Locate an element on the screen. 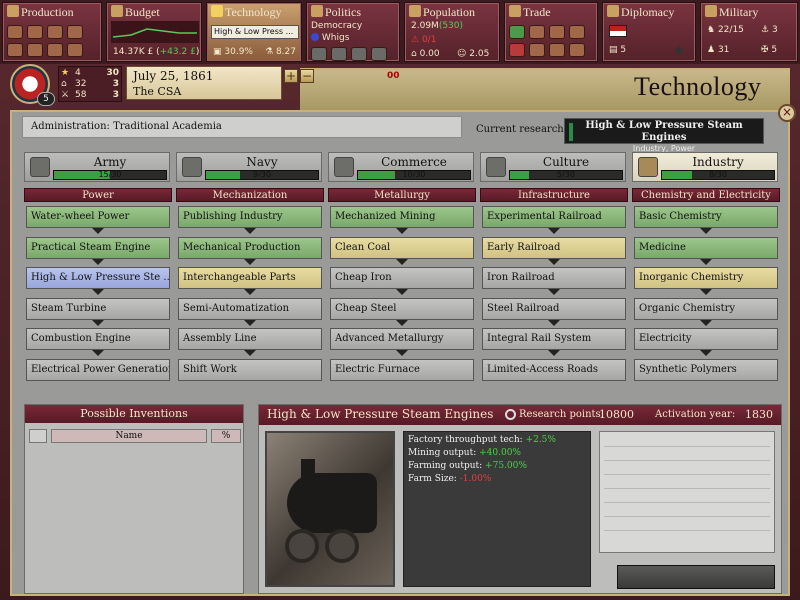 This screenshot has width=800, height=600. tech-button: Integral Rail System is located at coordinates (554, 339).